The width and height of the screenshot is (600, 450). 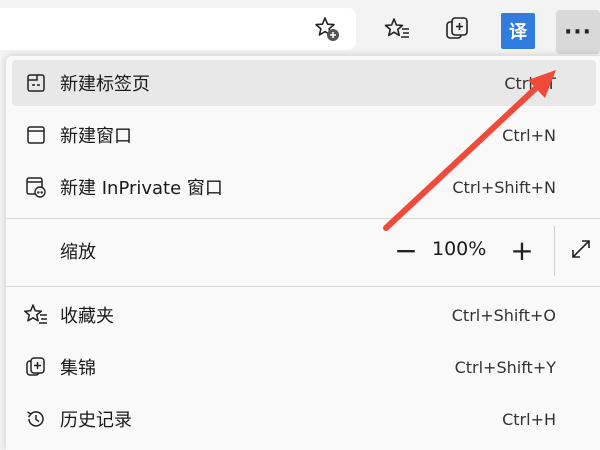 What do you see at coordinates (529, 135) in the screenshot?
I see `menu-item-shortcut: Ctrl+N` at bounding box center [529, 135].